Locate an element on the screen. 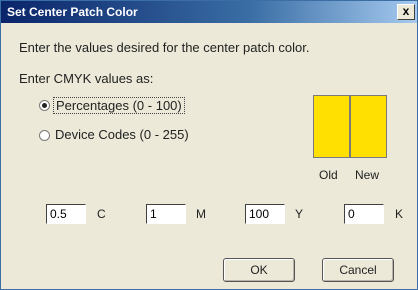 The image size is (418, 290). dialog-title: Set Center Patch Color is located at coordinates (72, 12).